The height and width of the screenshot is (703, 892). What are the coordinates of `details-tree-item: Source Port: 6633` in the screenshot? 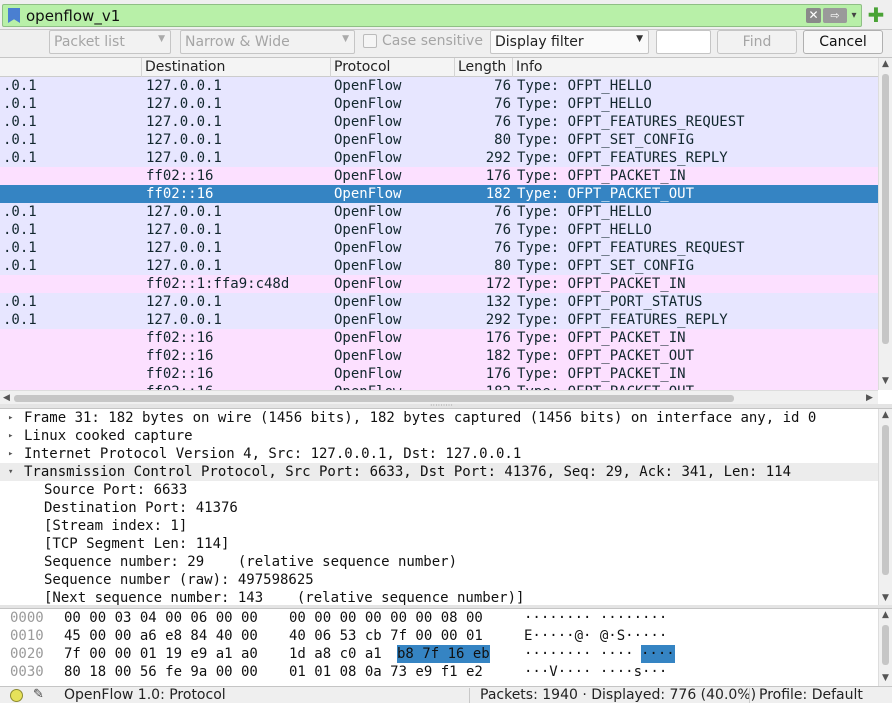 It's located at (446, 490).